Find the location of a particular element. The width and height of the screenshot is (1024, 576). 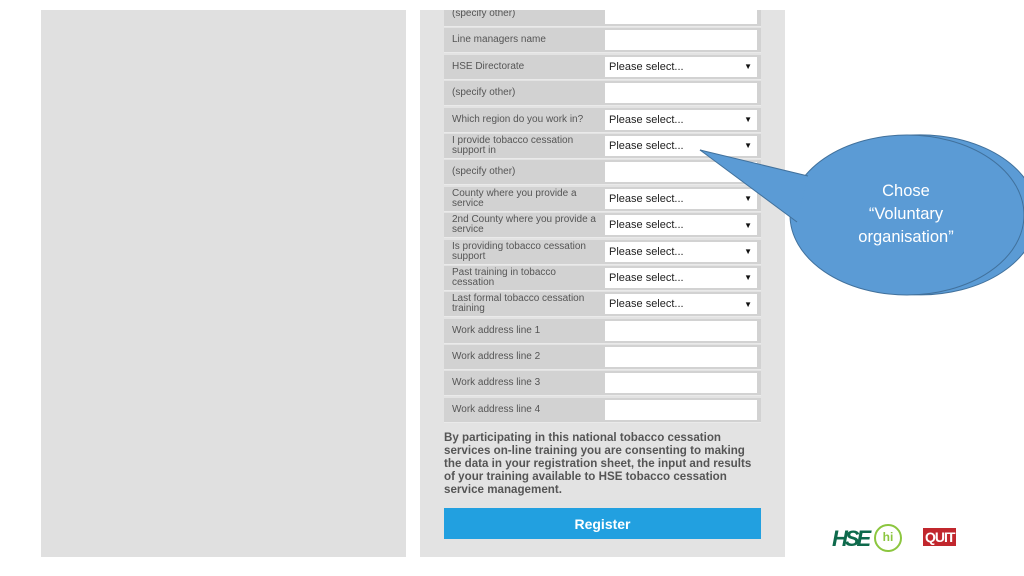

form-row: Line managers name is located at coordinates (602, 40).